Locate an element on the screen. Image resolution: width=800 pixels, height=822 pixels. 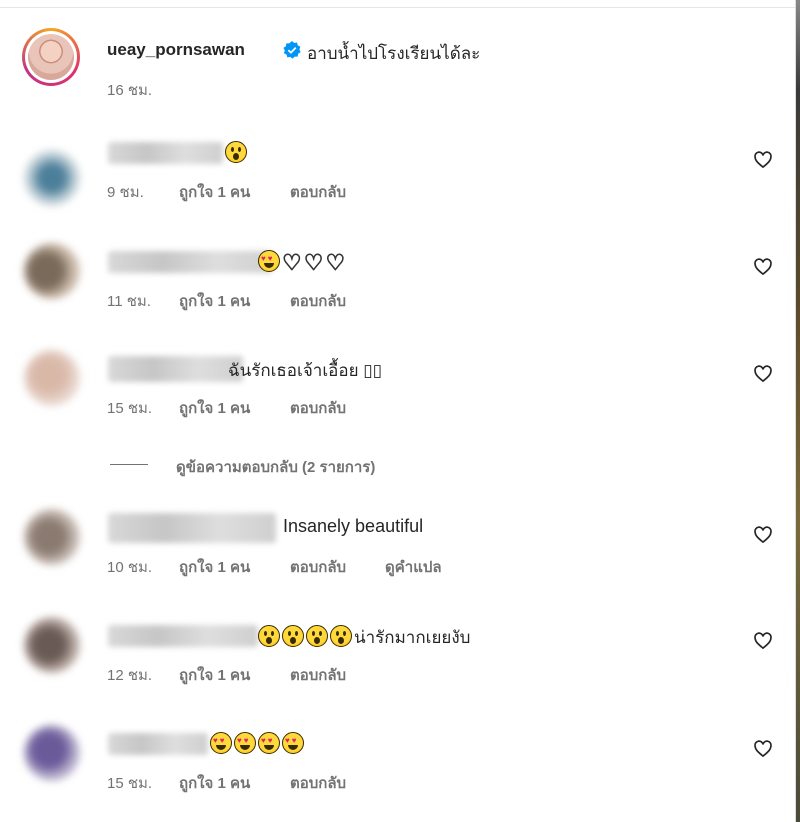
comment-time: 10 ชม. is located at coordinates (129, 567).